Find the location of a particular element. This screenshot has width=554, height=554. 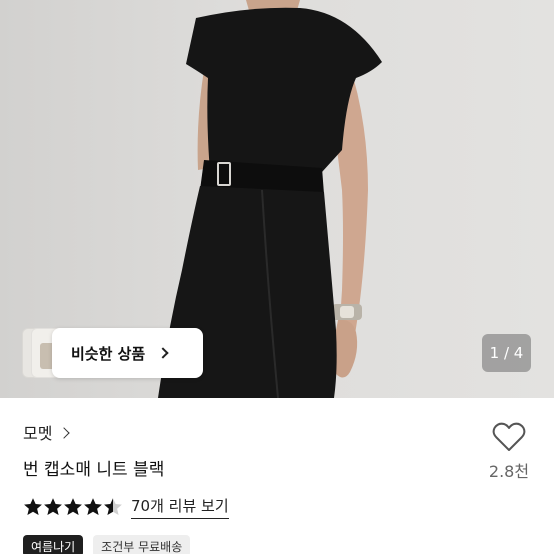

similar-products-chip: 비슷한 상품 is located at coordinates (112, 353).